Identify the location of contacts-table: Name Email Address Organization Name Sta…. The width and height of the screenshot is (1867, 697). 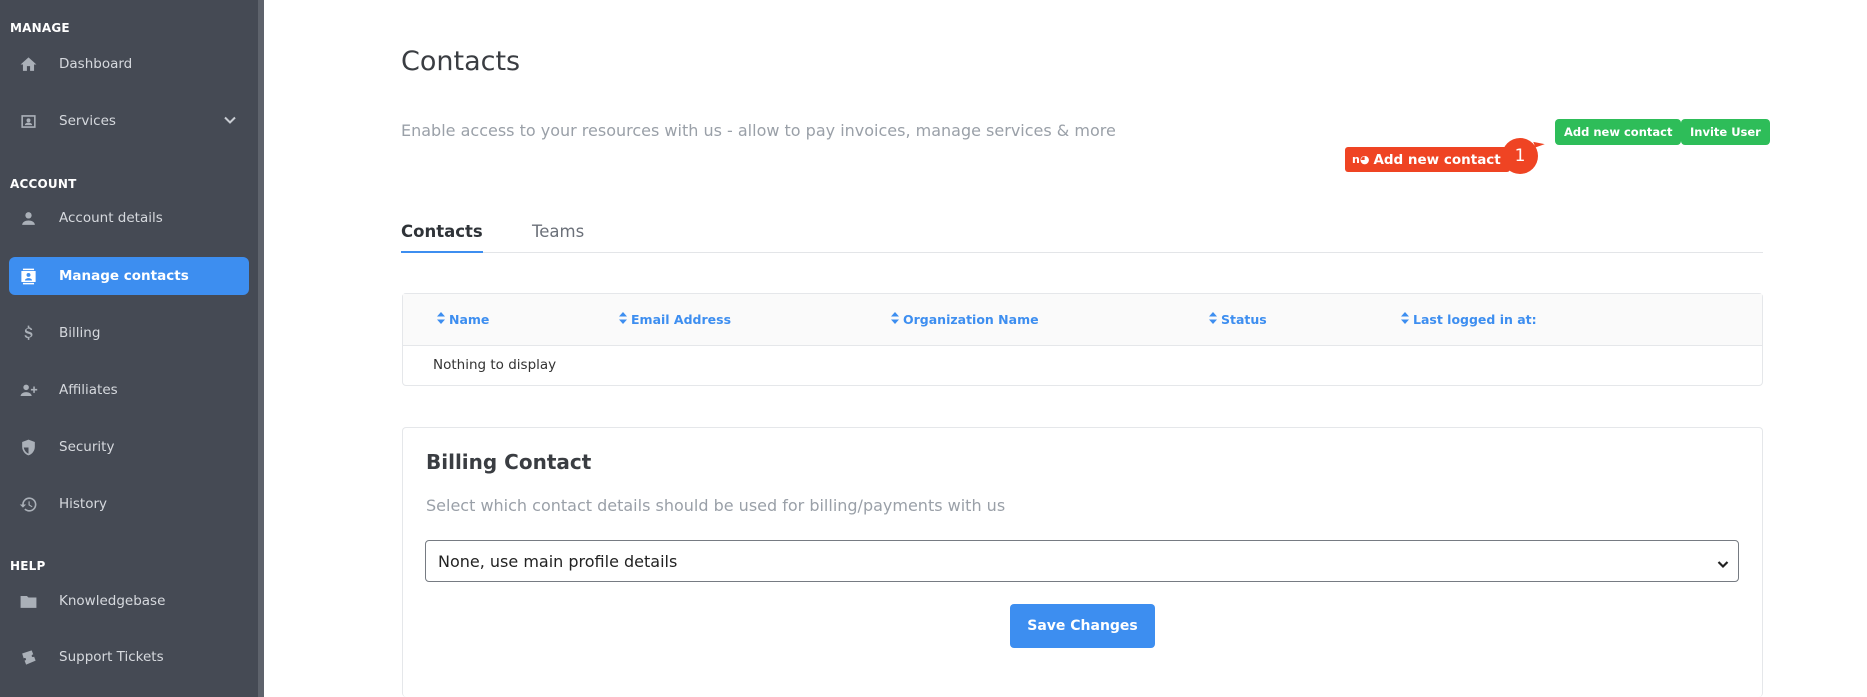
(1082, 339).